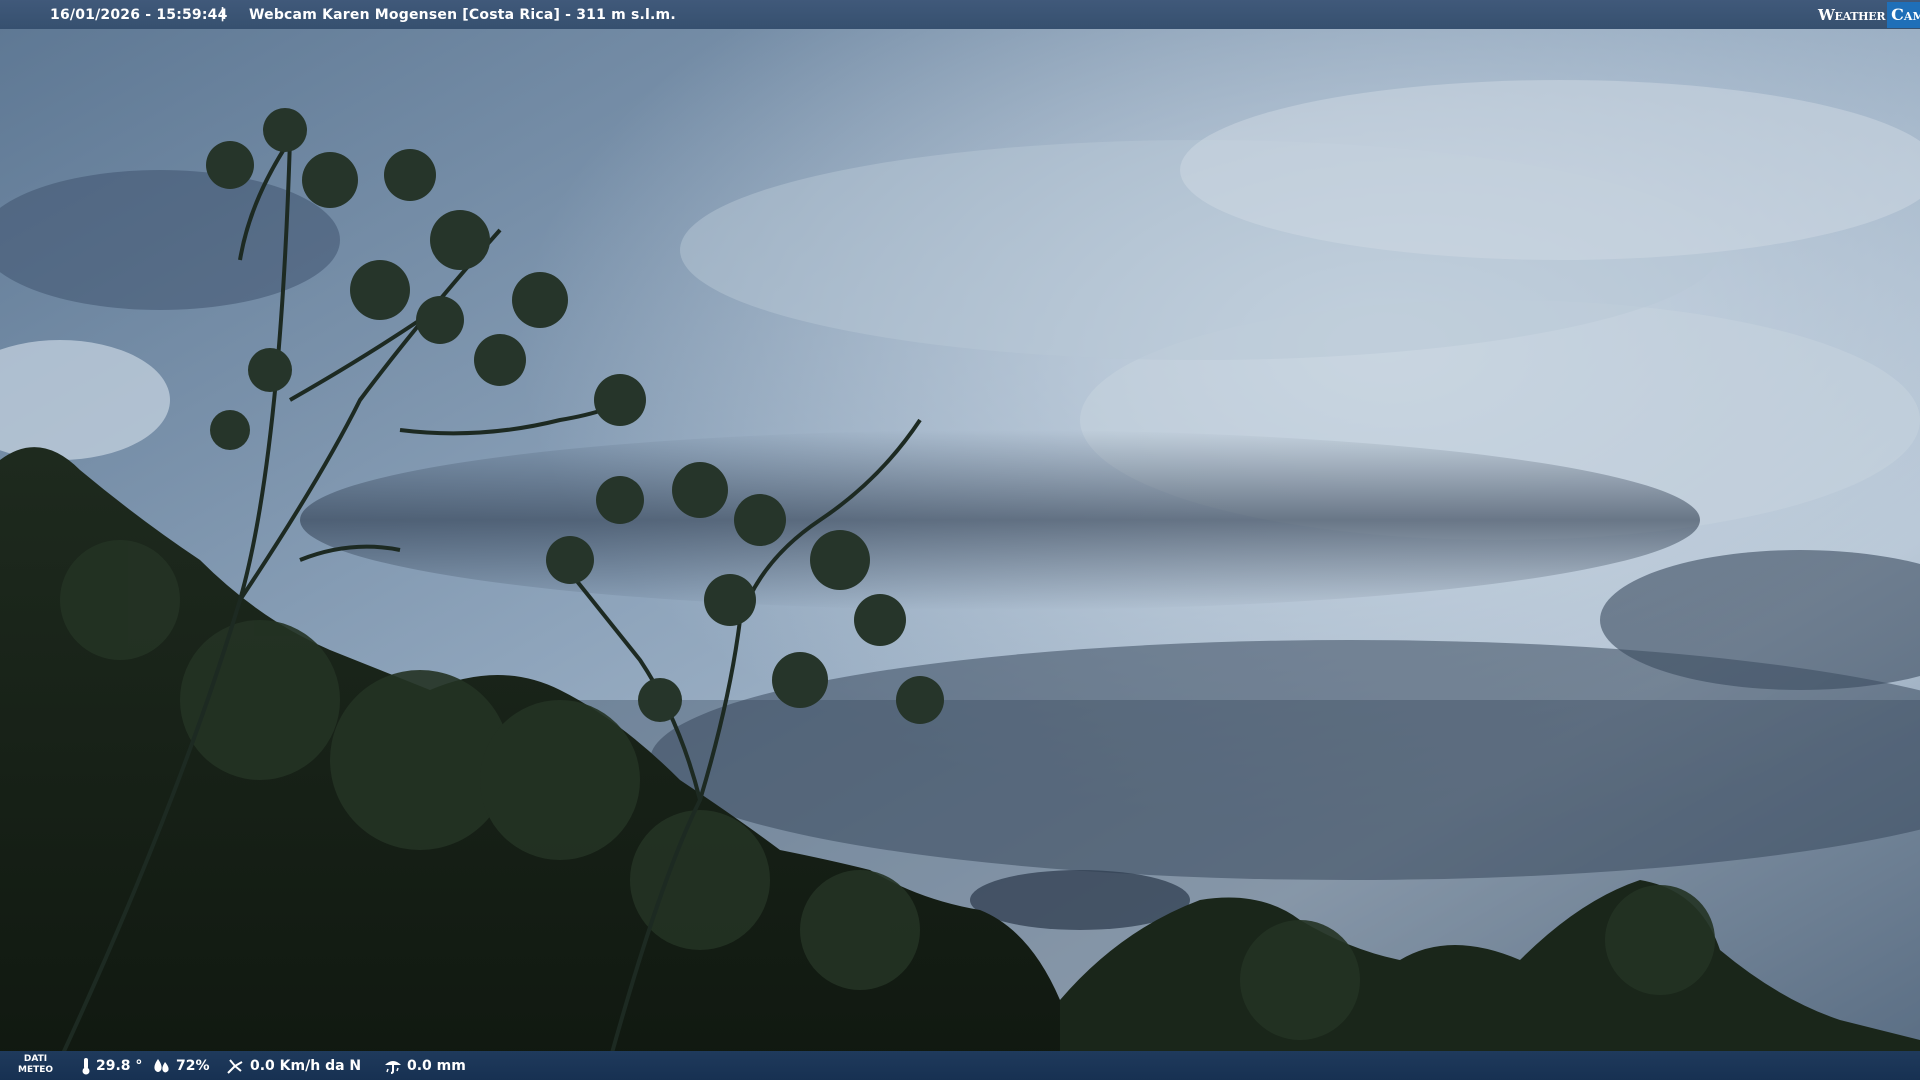 This screenshot has width=1920, height=1080. Describe the element at coordinates (306, 1066) in the screenshot. I see `wind-value: 0.0 Km/h da N` at that location.